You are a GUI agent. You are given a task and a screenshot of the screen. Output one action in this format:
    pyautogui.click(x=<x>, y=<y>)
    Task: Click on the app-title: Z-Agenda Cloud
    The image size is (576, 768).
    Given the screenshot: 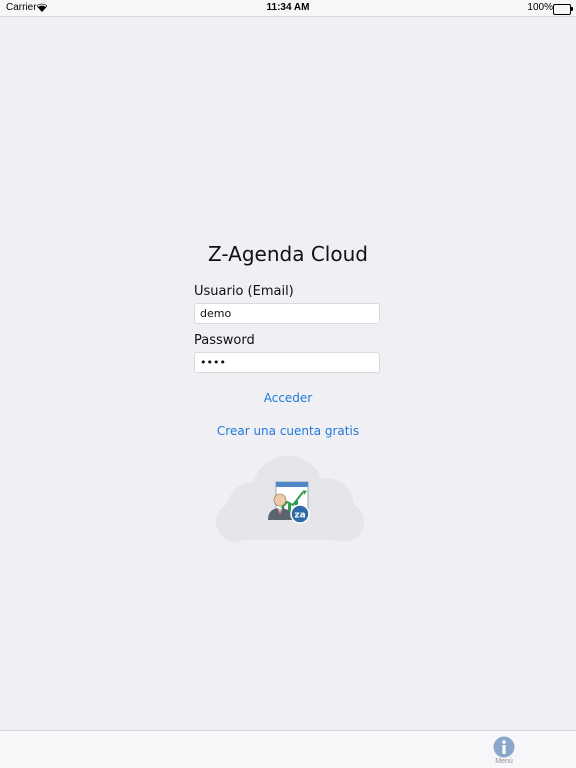 What is the action you would take?
    pyautogui.click(x=288, y=254)
    